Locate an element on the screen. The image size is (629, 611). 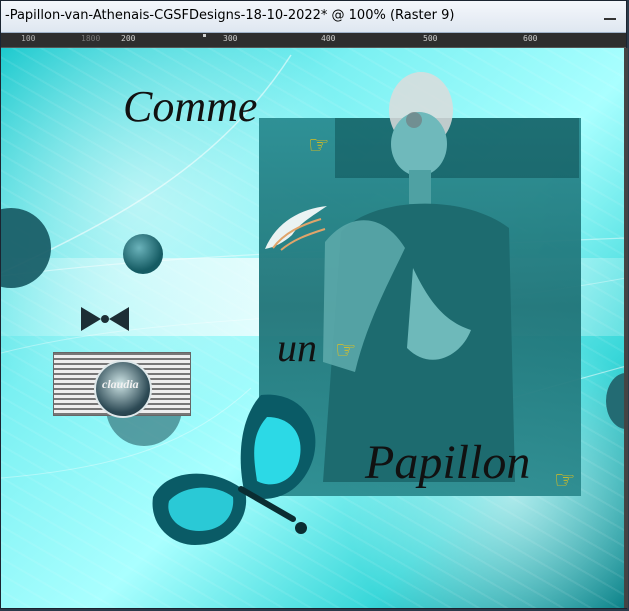
ruler-label: 100 is located at coordinates (28, 38).